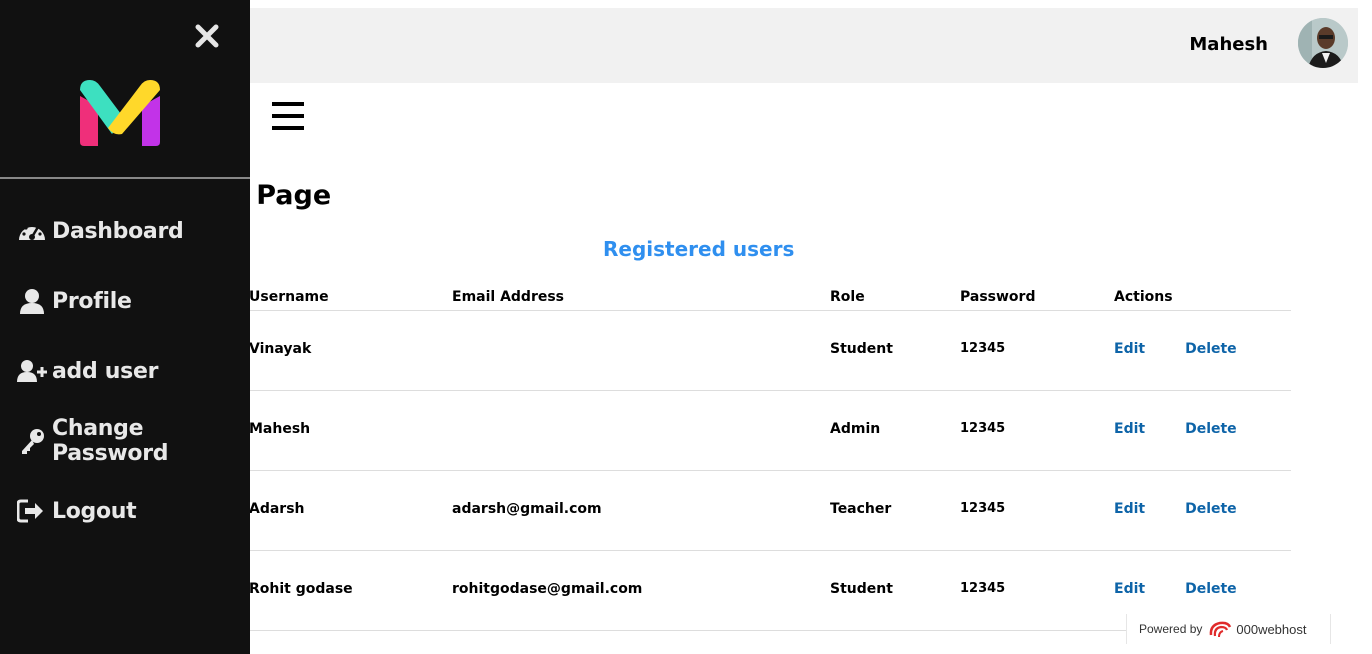 Image resolution: width=1372 pixels, height=654 pixels. Describe the element at coordinates (895, 297) in the screenshot. I see `column-header-role: Role` at that location.